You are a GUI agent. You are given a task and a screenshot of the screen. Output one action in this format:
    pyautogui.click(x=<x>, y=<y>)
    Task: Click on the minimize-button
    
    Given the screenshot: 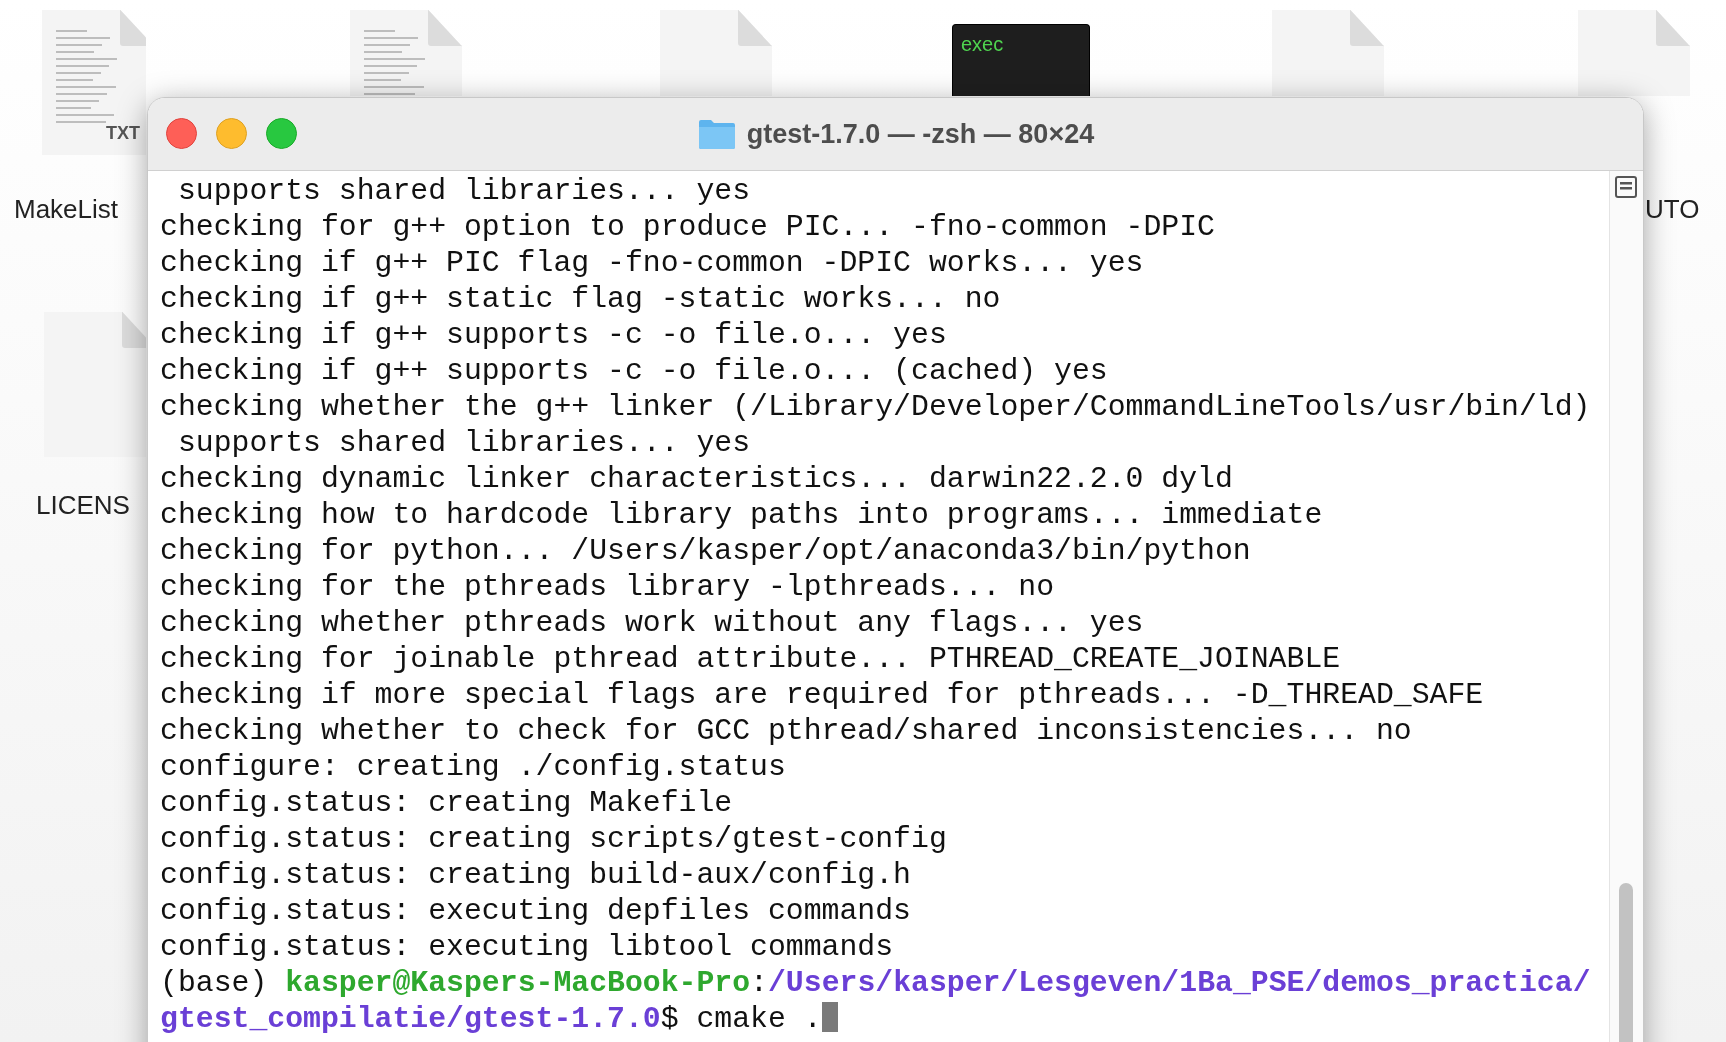 What is the action you would take?
    pyautogui.click(x=231, y=133)
    